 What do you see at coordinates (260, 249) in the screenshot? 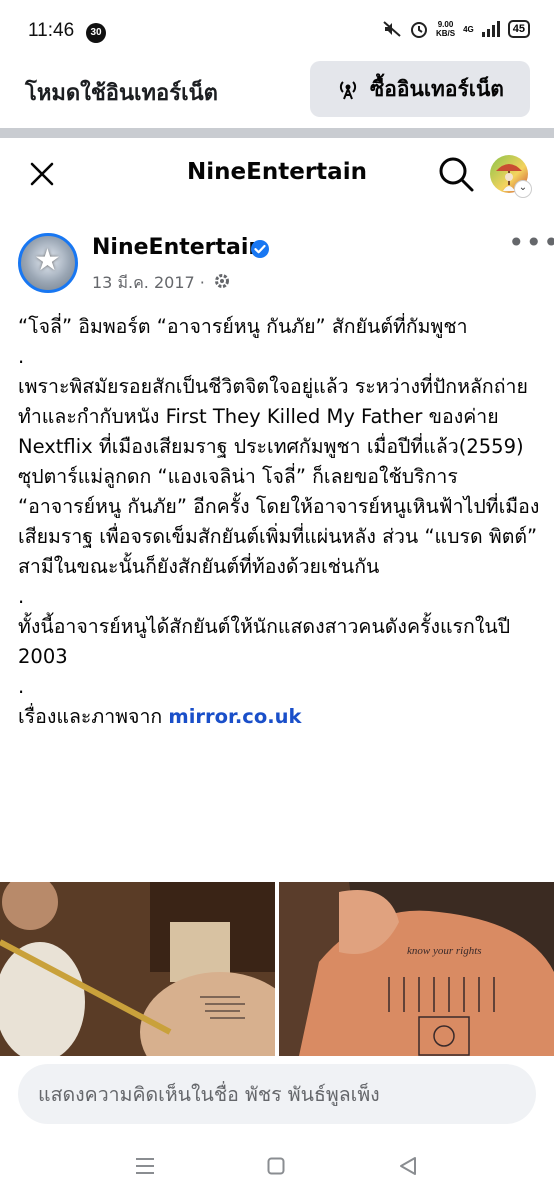
I see `verified-badge-icon` at bounding box center [260, 249].